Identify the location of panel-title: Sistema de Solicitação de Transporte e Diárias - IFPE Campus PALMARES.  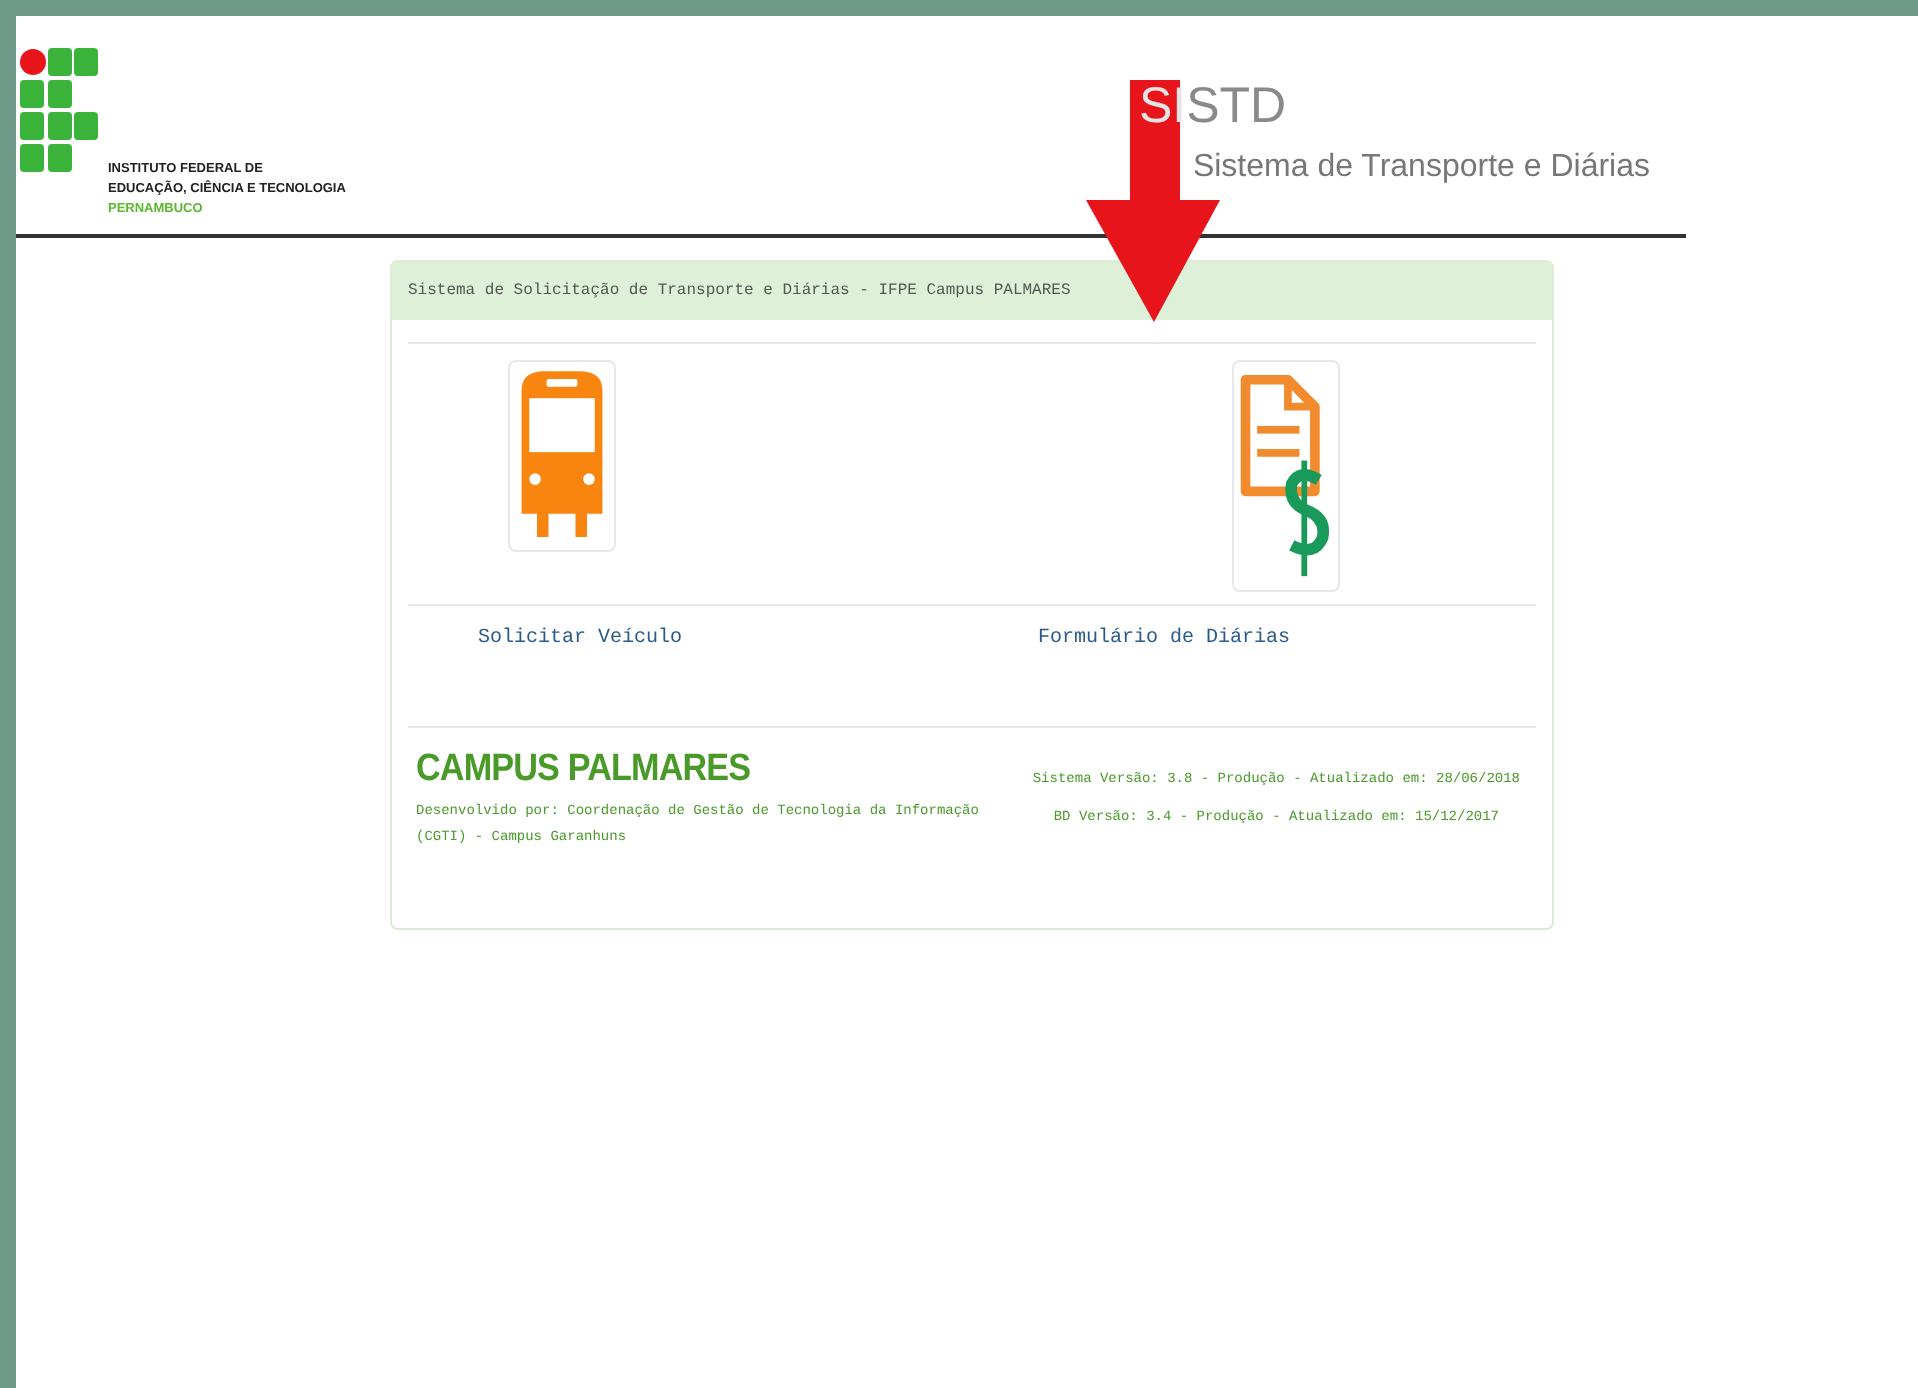
(739, 291).